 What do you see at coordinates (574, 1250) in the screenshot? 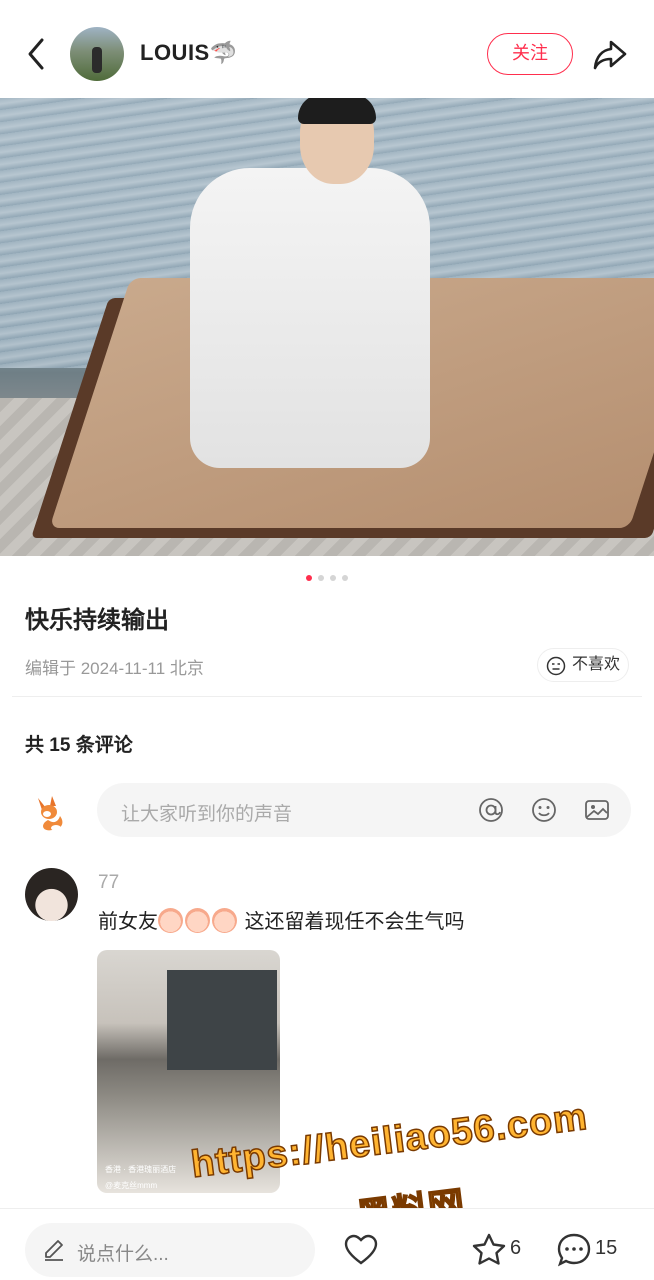
I see `chat-bubble-icon` at bounding box center [574, 1250].